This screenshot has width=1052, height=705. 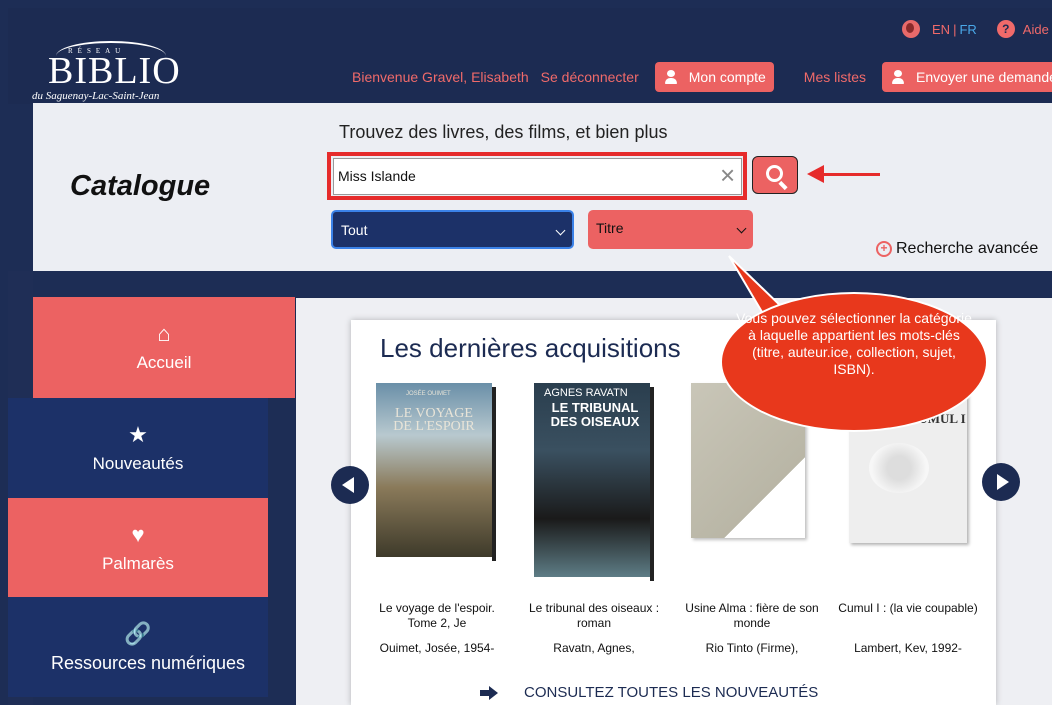 I want to click on biblio-logo: RÉSEAU BIBLIO du Saguenay-Lac-Saint-Jean, so click(x=106, y=70).